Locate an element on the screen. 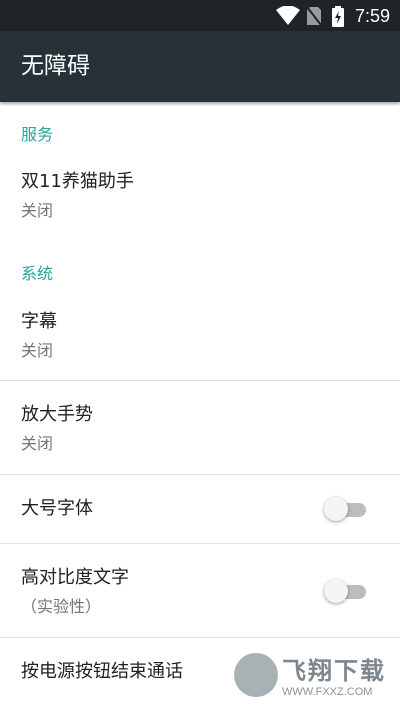 Image resolution: width=400 pixels, height=711 pixels. watermark-logo-icon is located at coordinates (256, 675).